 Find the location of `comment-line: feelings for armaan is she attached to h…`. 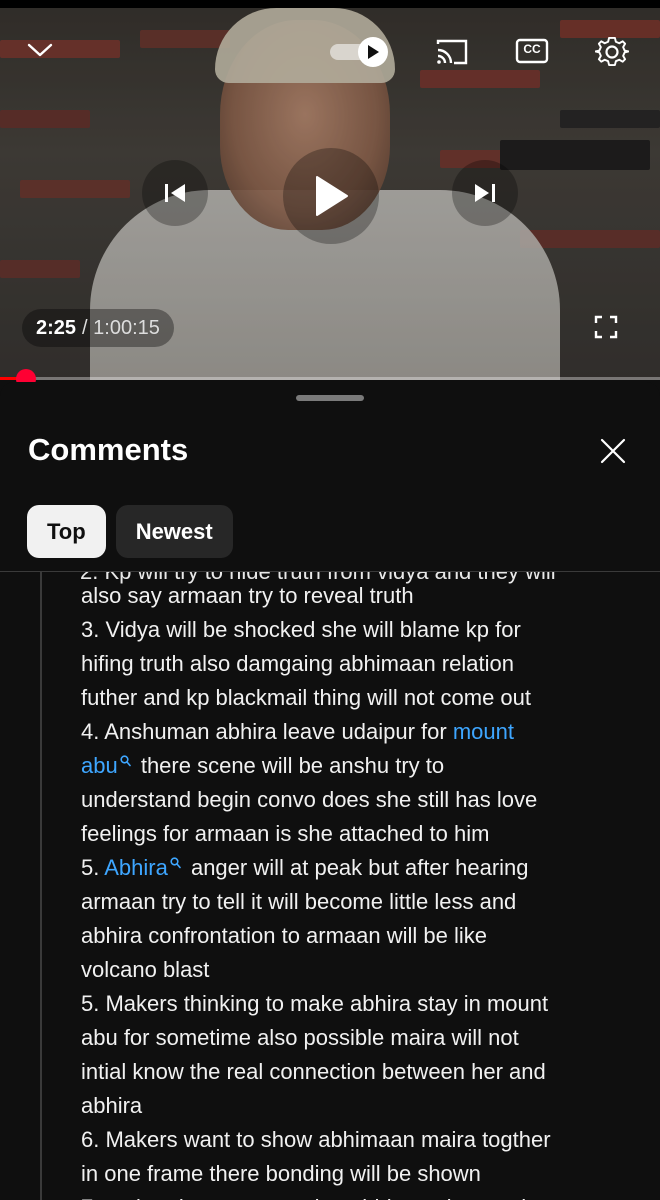

comment-line: feelings for armaan is she attached to h… is located at coordinates (361, 834).